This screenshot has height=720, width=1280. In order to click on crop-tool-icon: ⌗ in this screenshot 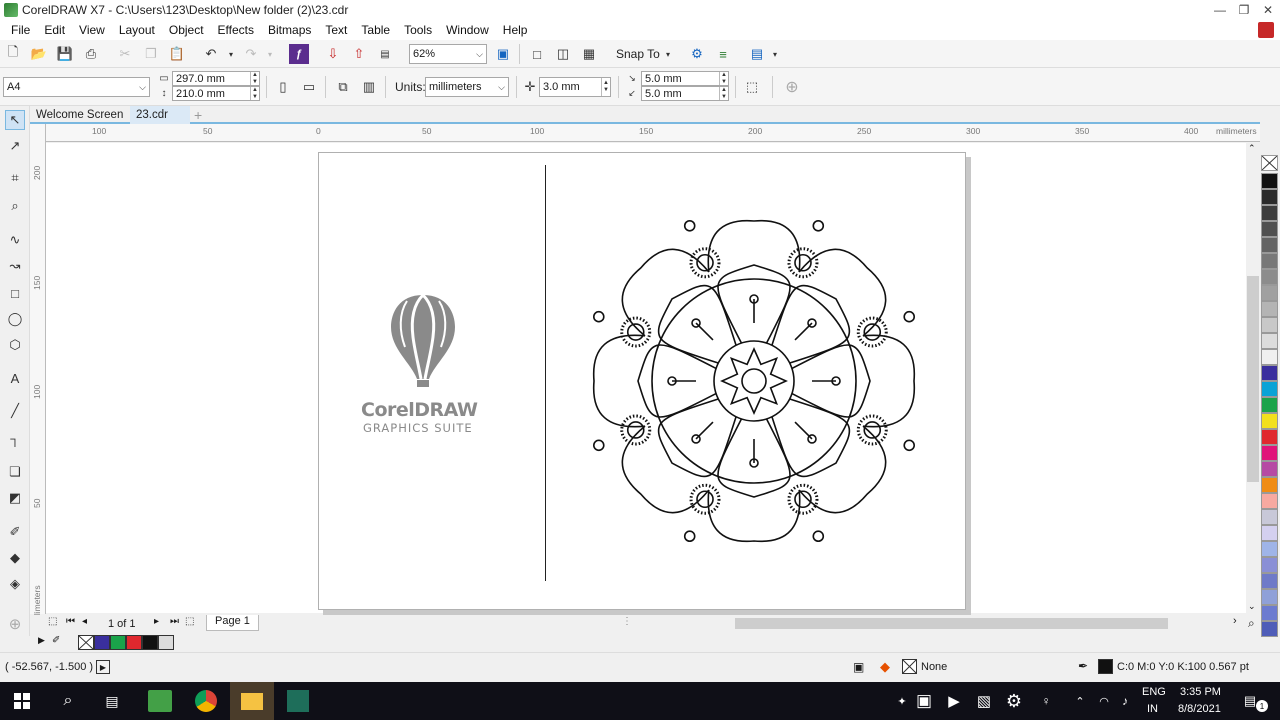, I will do `click(15, 178)`.